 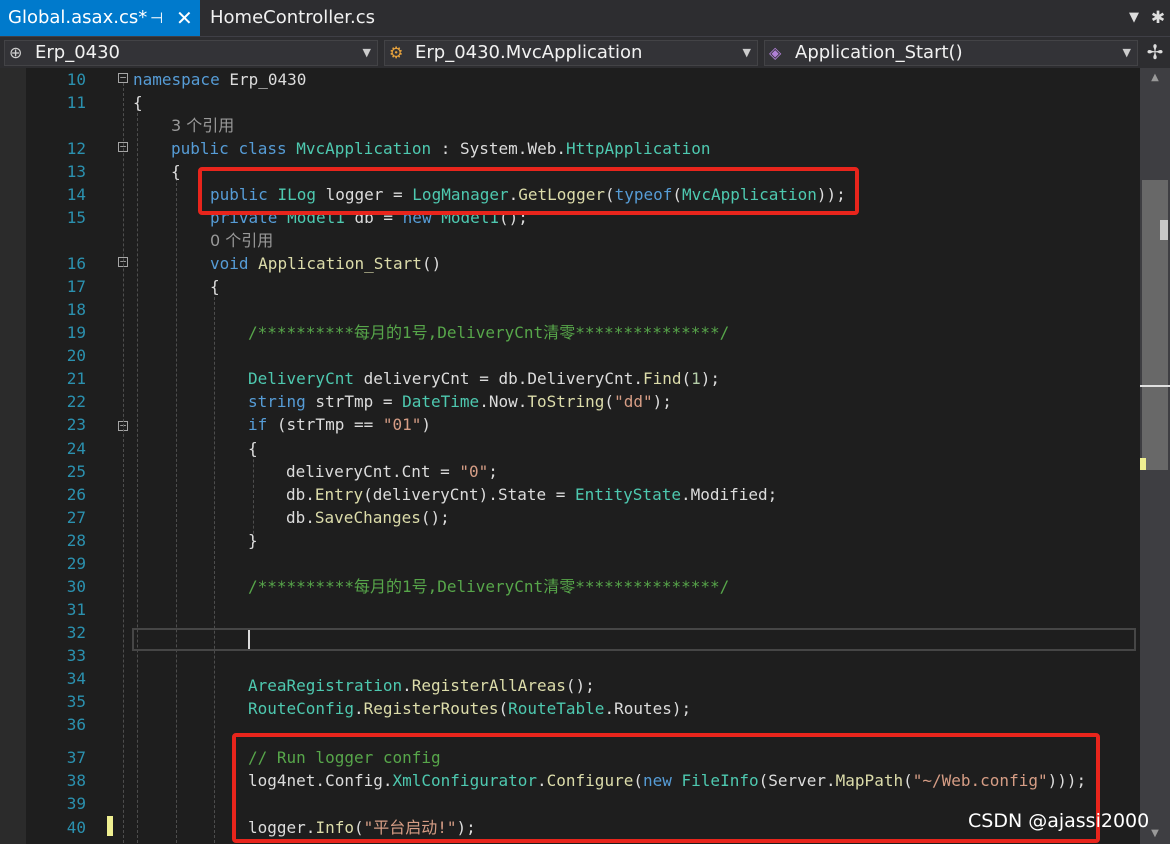 I want to click on pin-icon: ⊣, so click(x=156, y=18).